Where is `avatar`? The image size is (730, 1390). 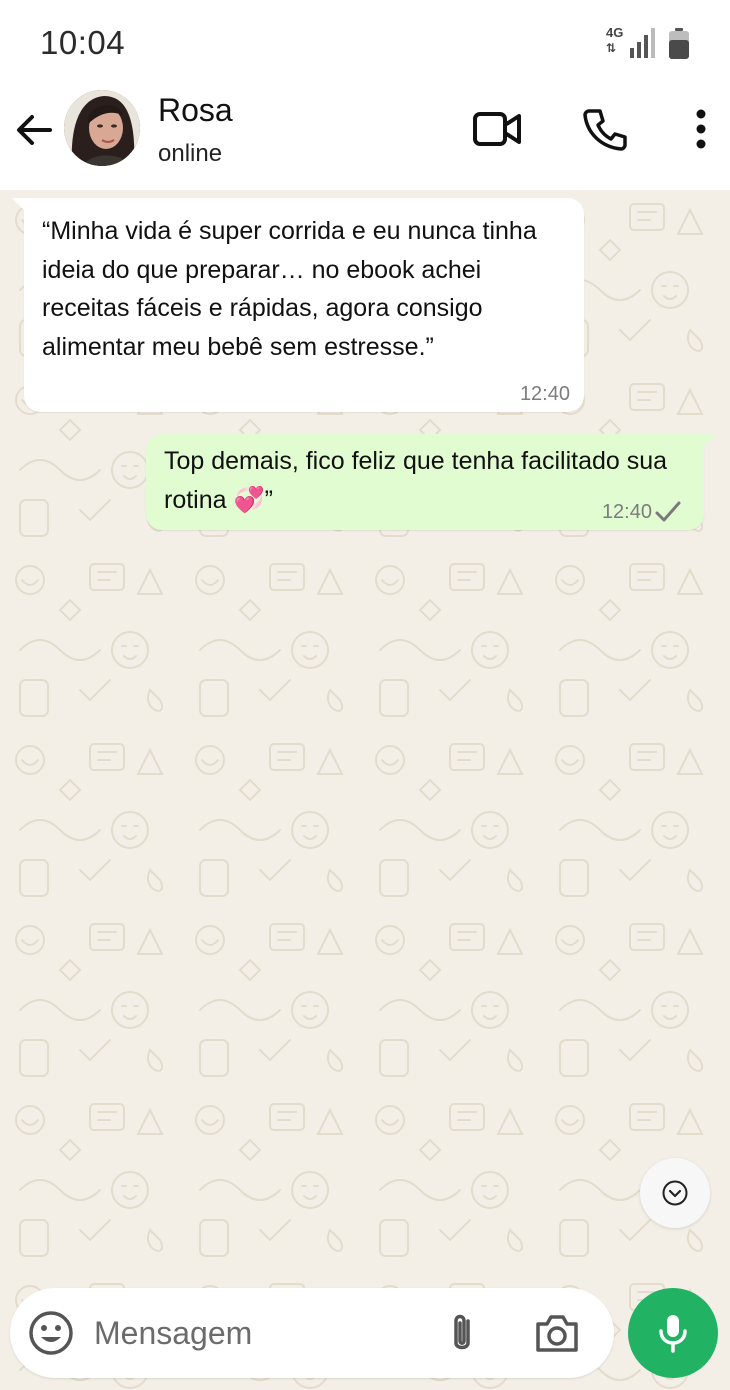 avatar is located at coordinates (102, 128).